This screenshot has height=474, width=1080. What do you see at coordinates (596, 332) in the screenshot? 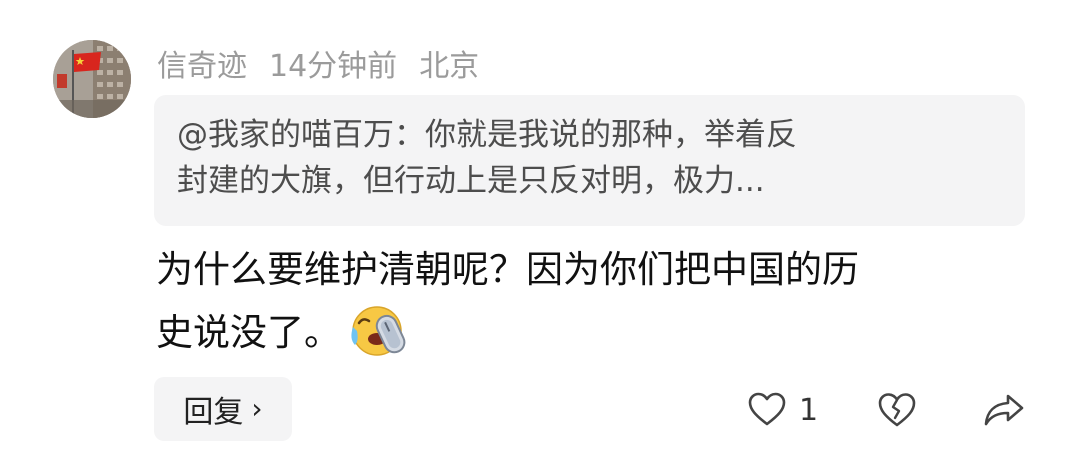
I see `content-line-2: 史说没了。` at bounding box center [596, 332].